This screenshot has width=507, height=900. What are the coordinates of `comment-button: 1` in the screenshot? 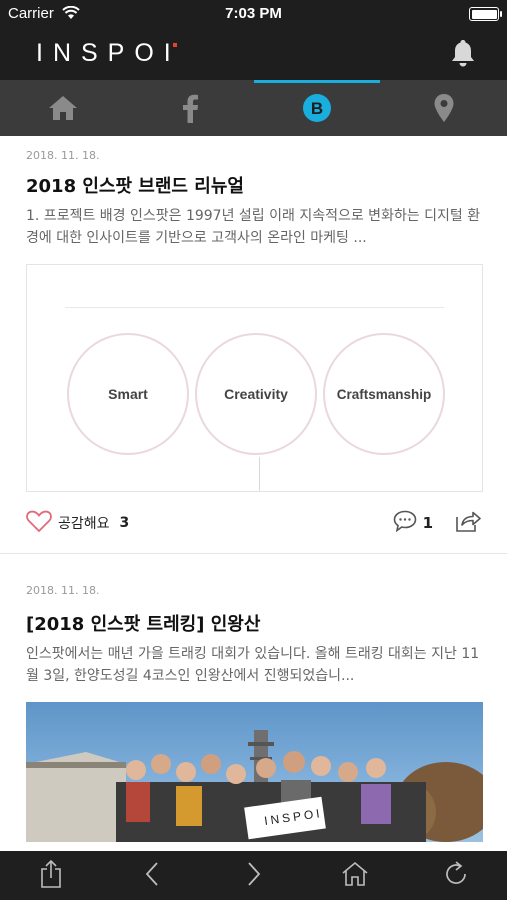 It's located at (413, 523).